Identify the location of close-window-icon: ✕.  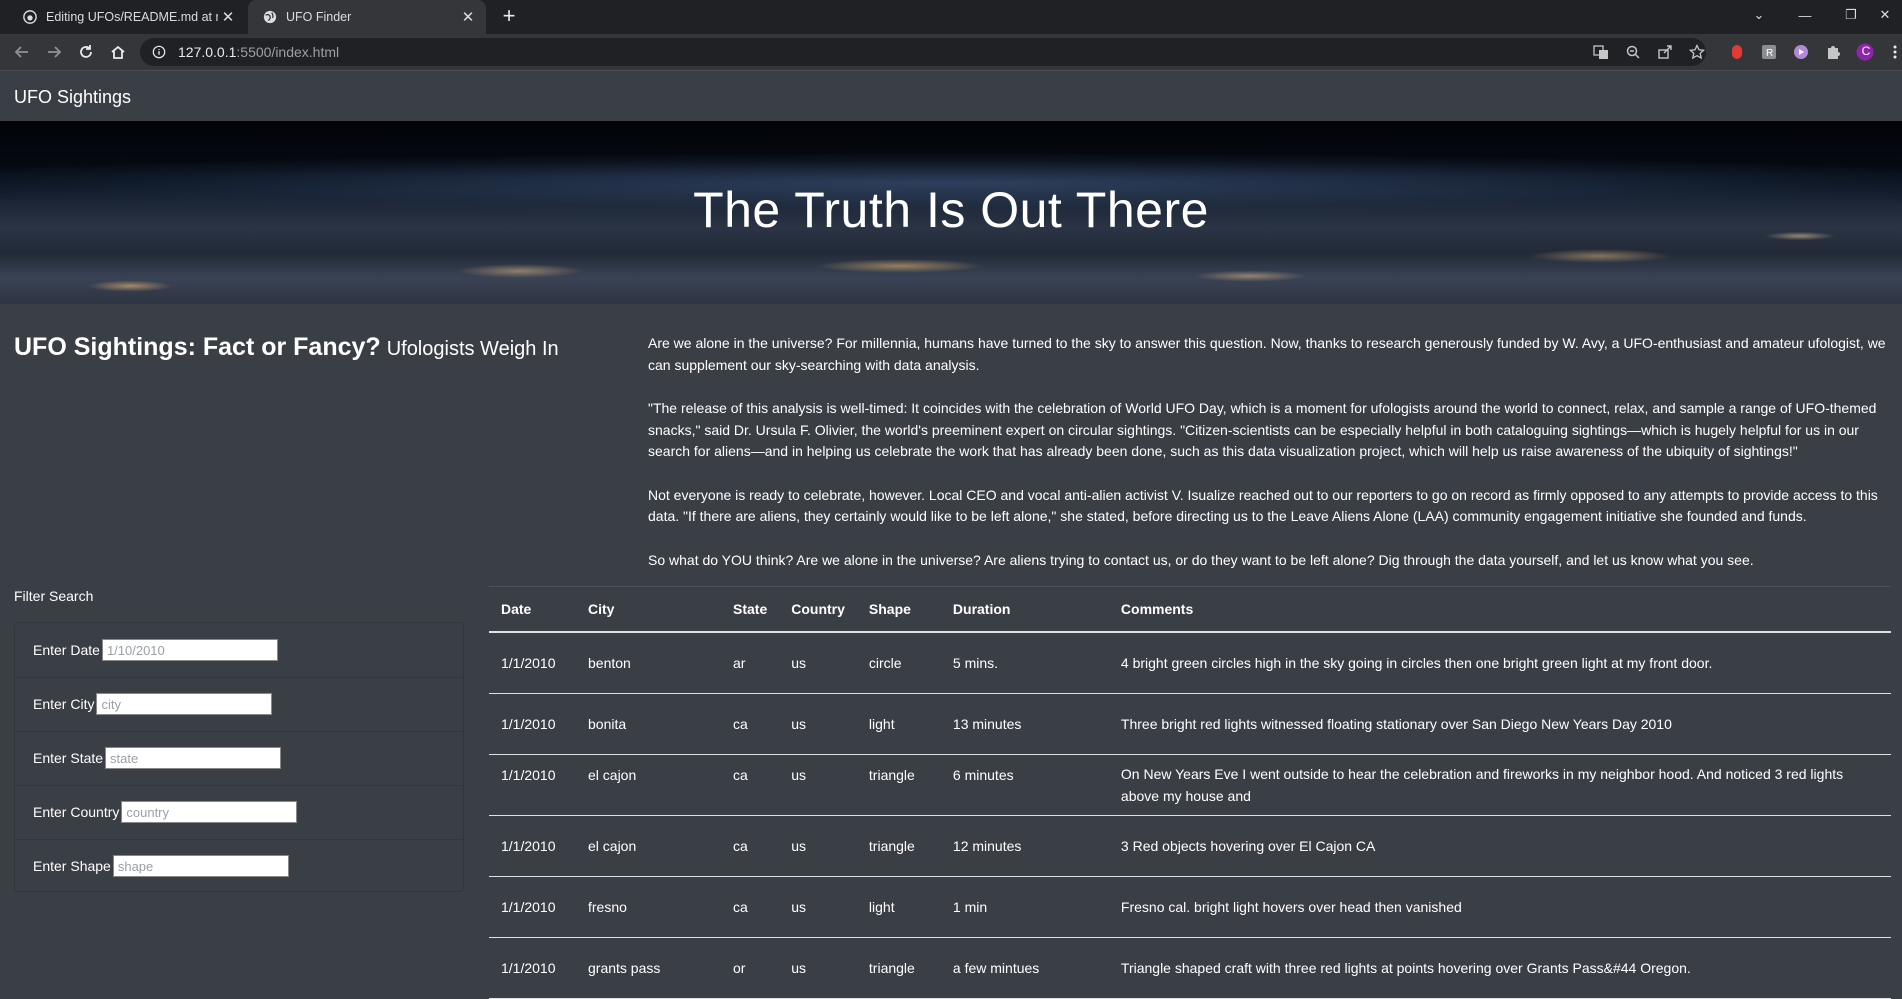
(1882, 15).